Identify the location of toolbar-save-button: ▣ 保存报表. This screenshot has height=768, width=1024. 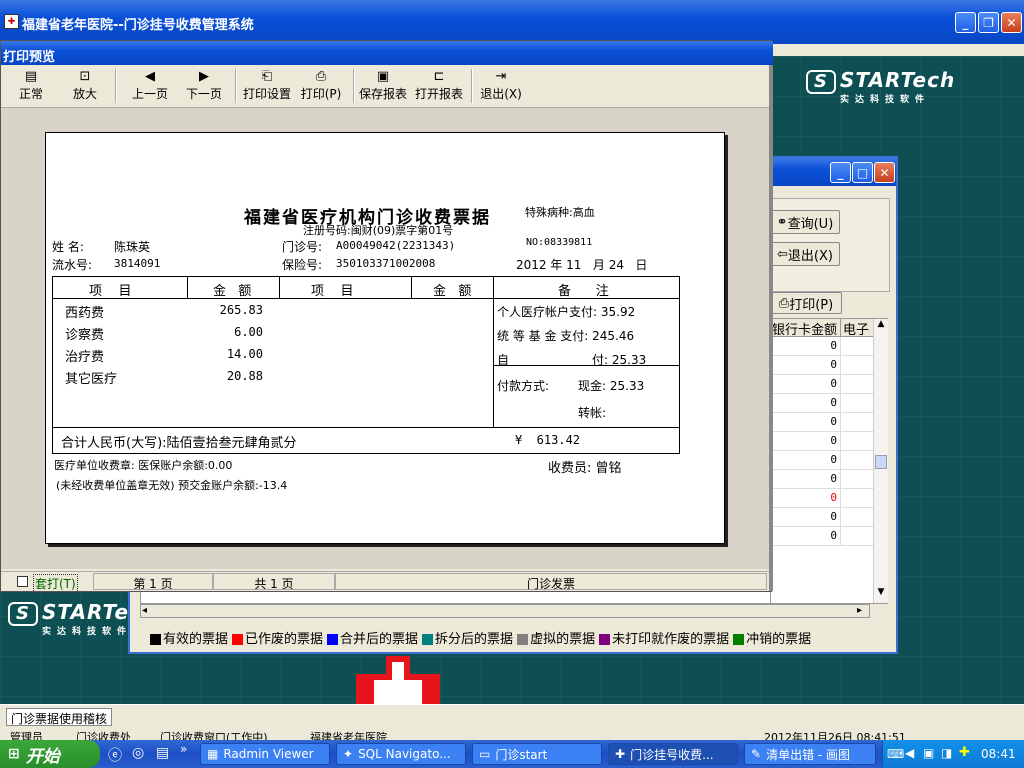
(383, 85).